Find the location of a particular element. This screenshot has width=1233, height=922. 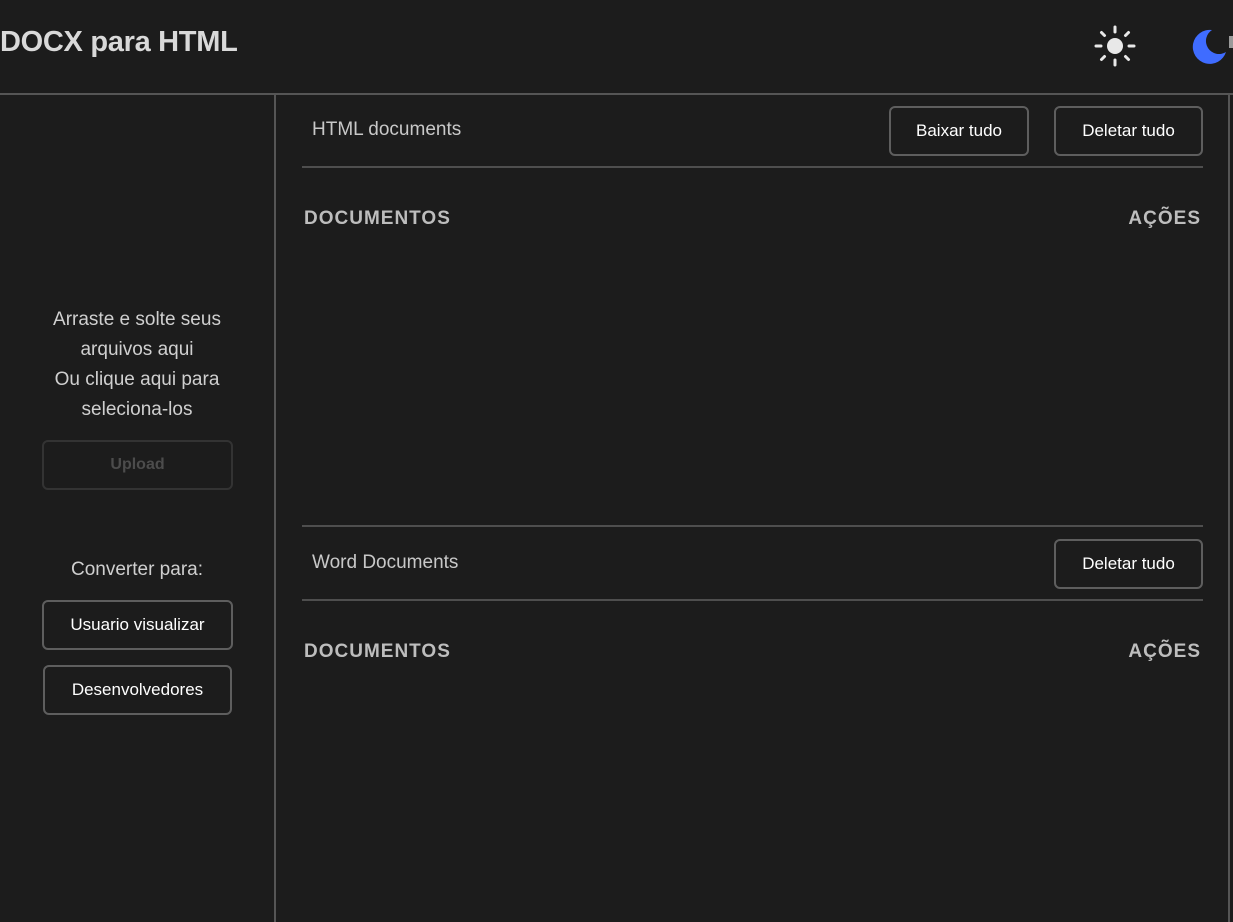

drop-text-line: Ou clique aqui para is located at coordinates (137, 379).